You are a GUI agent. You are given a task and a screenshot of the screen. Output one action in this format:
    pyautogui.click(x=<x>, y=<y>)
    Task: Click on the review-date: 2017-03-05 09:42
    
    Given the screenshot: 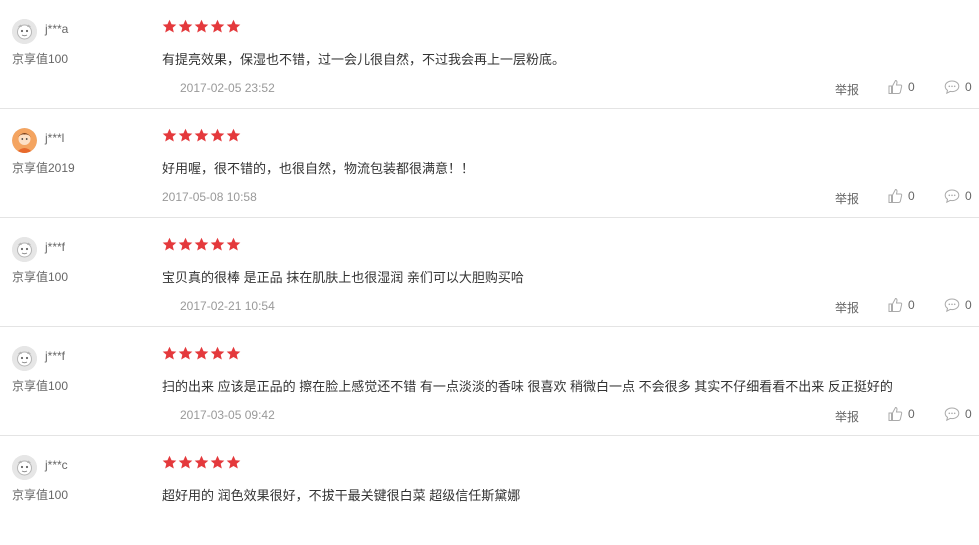 What is the action you would take?
    pyautogui.click(x=227, y=415)
    